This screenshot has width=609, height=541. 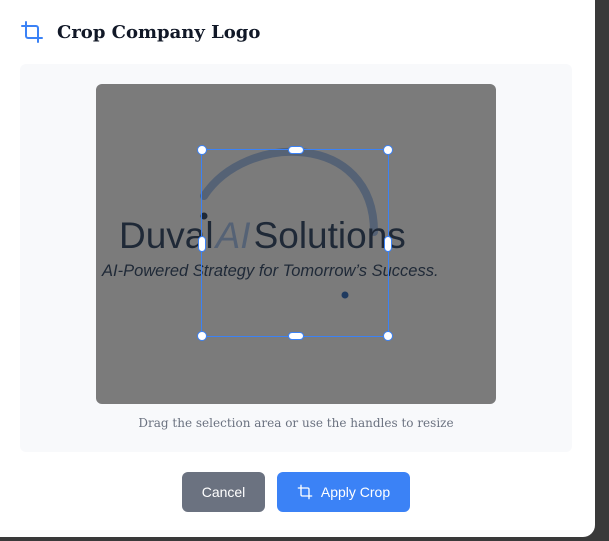 I want to click on apply-crop-label: Apply Crop, so click(x=355, y=492).